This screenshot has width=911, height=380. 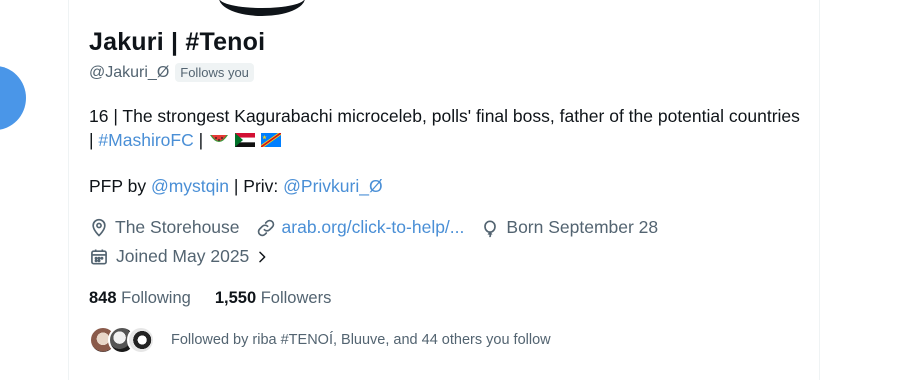 I want to click on location-pin-icon, so click(x=99, y=227).